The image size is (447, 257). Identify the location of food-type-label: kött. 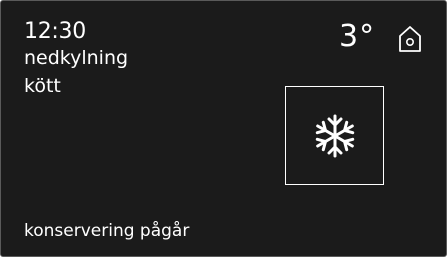
(42, 86).